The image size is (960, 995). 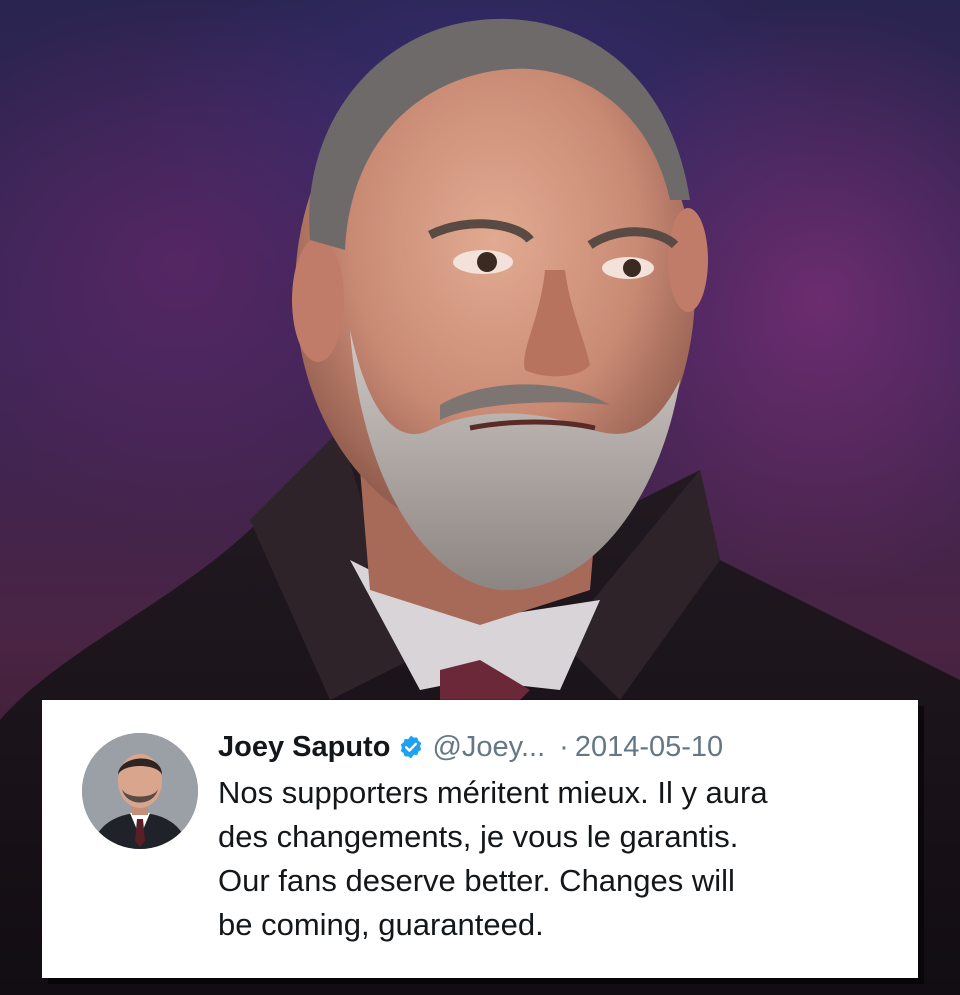 What do you see at coordinates (478, 836) in the screenshot?
I see `tweet-text-line: des changements, je vous le garantis.` at bounding box center [478, 836].